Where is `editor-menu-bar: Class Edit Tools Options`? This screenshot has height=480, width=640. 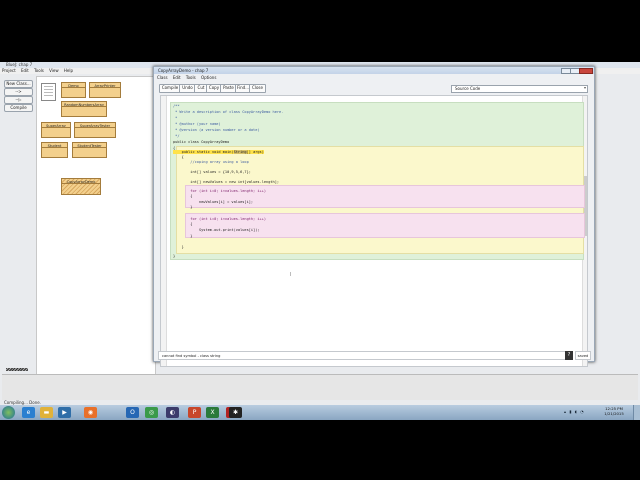
editor-menu-bar: Class Edit Tools Options is located at coordinates (374, 77).